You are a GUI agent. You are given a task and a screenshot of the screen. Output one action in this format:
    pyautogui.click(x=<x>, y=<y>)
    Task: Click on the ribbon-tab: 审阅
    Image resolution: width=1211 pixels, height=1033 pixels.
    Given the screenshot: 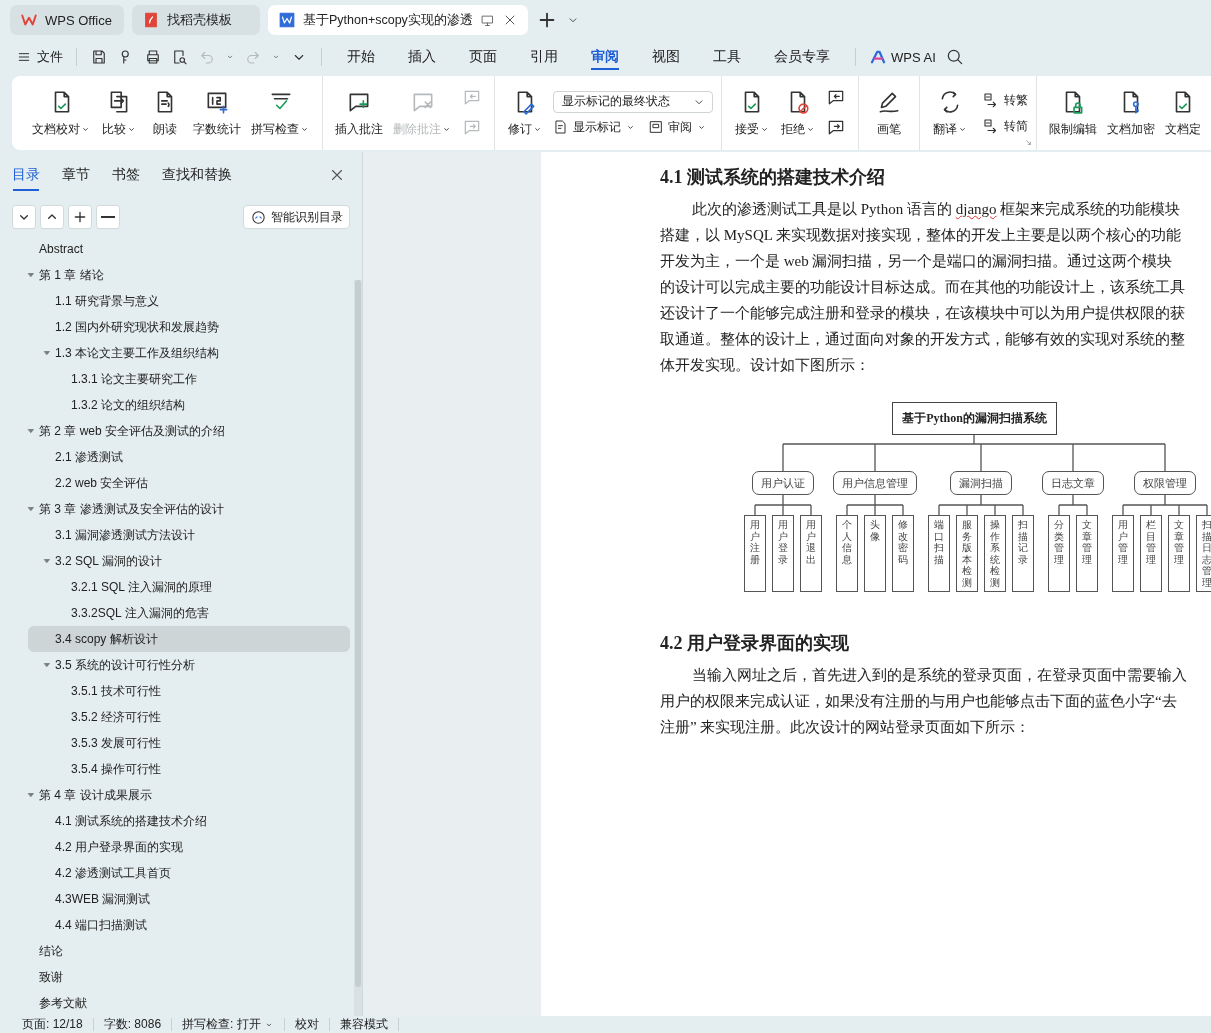 What is the action you would take?
    pyautogui.click(x=605, y=57)
    